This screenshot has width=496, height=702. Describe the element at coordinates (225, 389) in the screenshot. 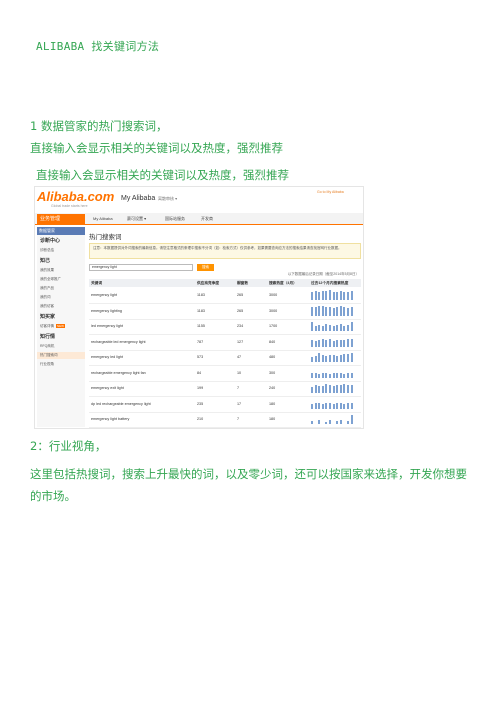

I see `table-row: emergency exit light 199 7 240` at that location.